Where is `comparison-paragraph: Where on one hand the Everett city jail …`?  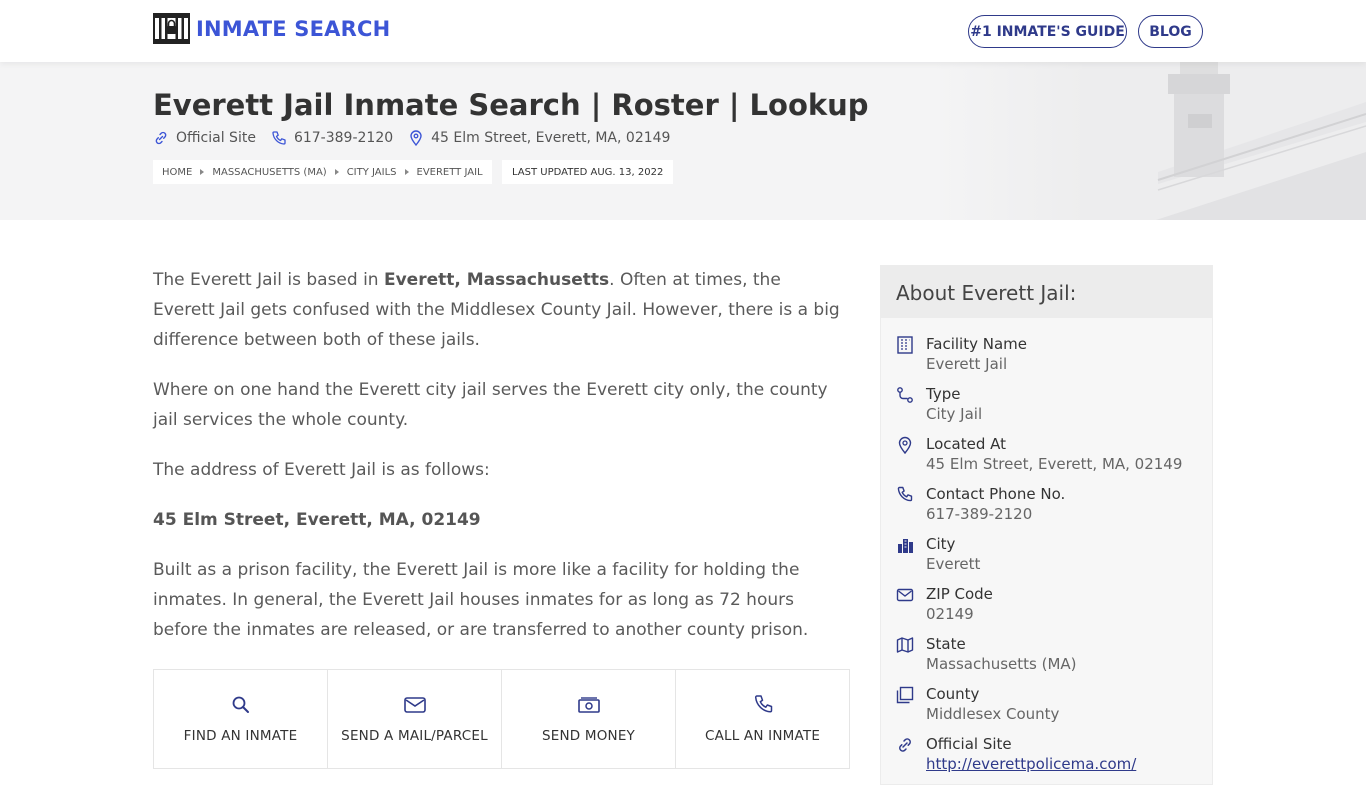
comparison-paragraph: Where on one hand the Everett city jail … is located at coordinates (490, 405).